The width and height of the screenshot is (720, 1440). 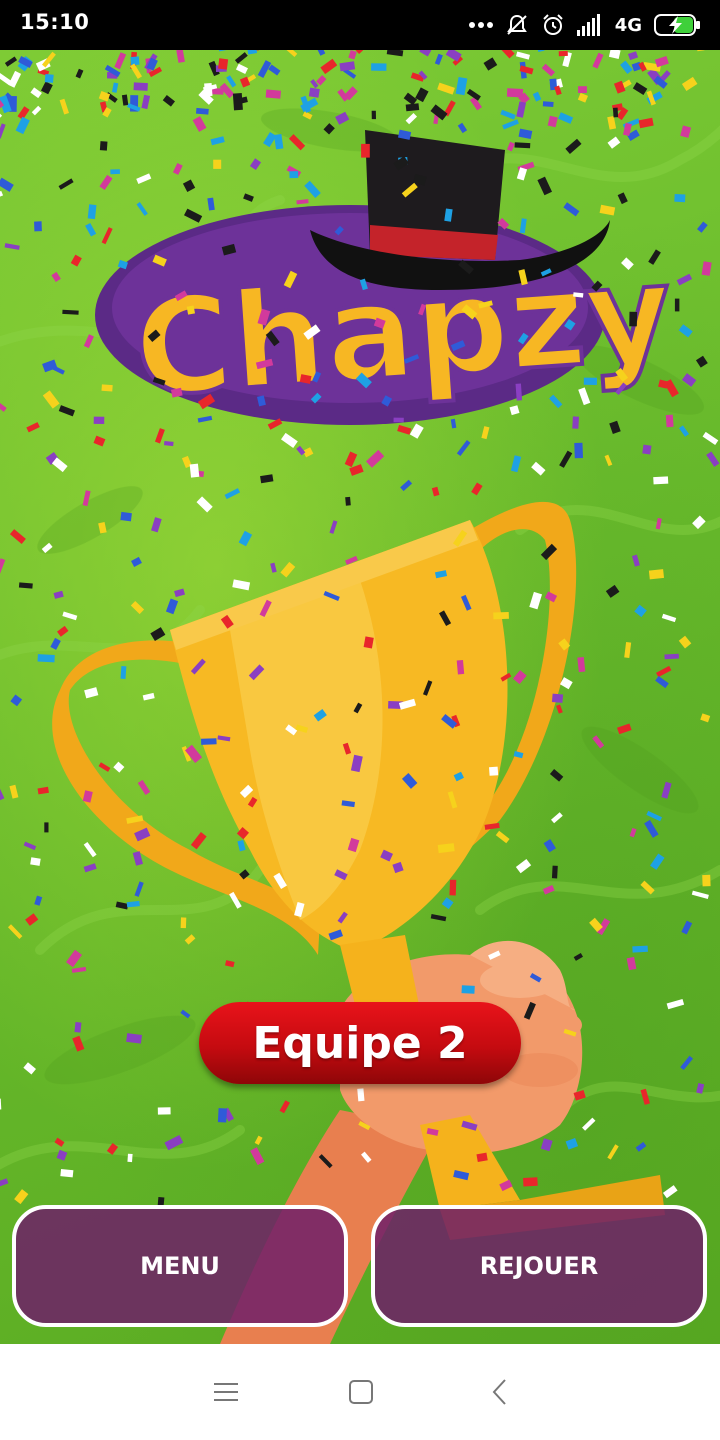 I want to click on replay-button: REJOUER, so click(x=539, y=1266).